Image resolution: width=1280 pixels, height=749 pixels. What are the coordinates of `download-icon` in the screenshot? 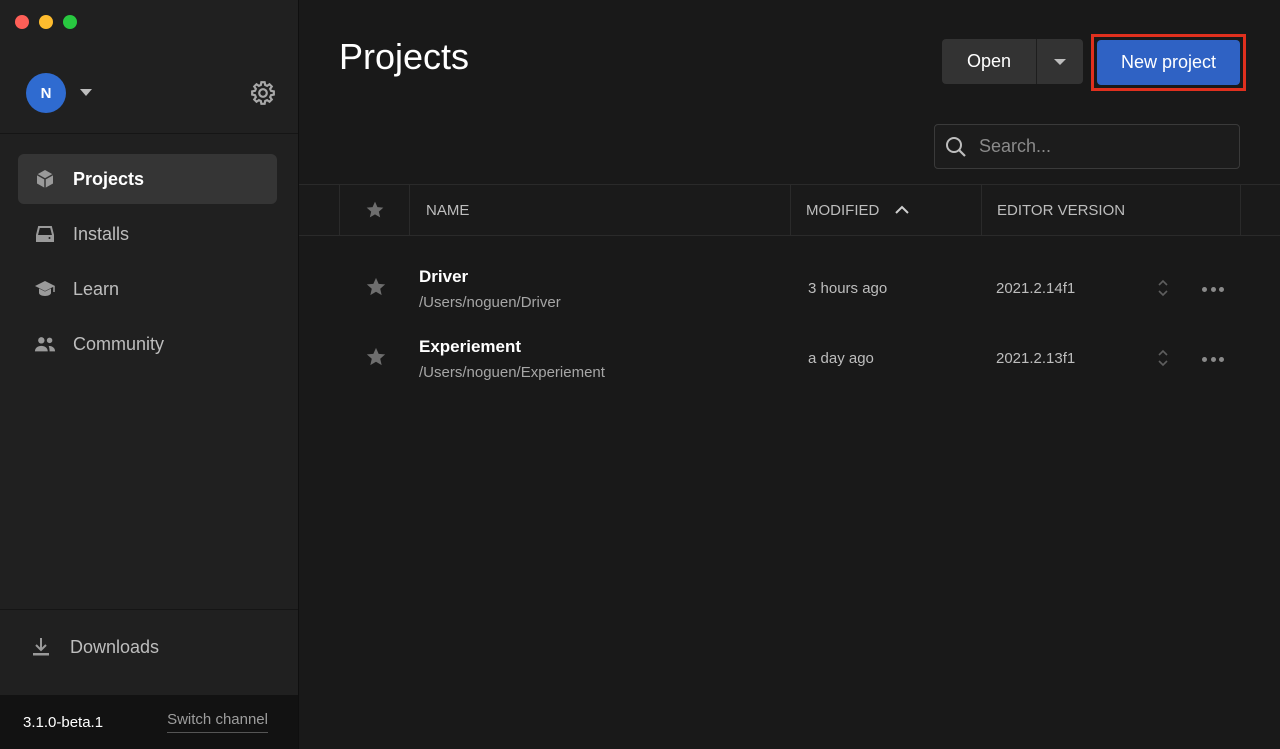 It's located at (41, 647).